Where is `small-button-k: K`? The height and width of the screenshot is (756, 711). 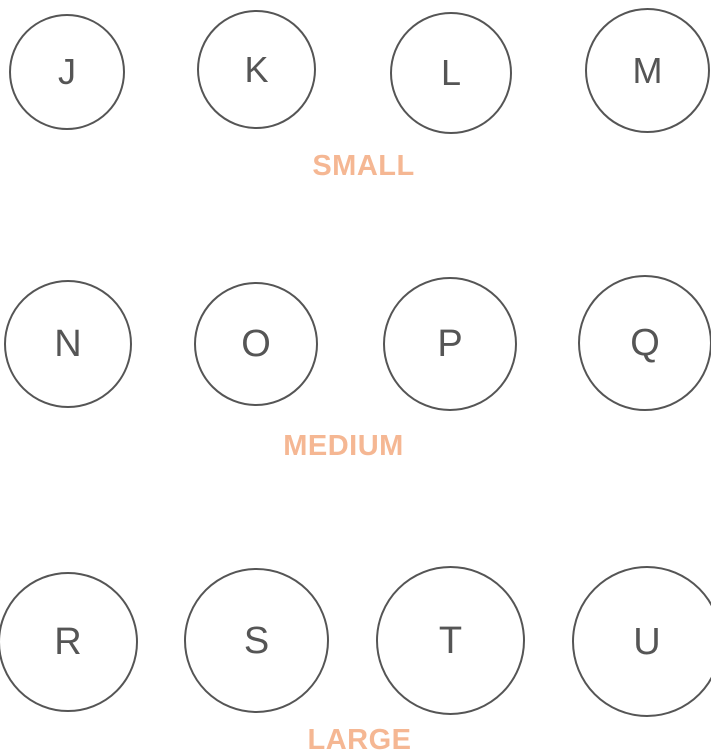
small-button-k: K is located at coordinates (256, 69).